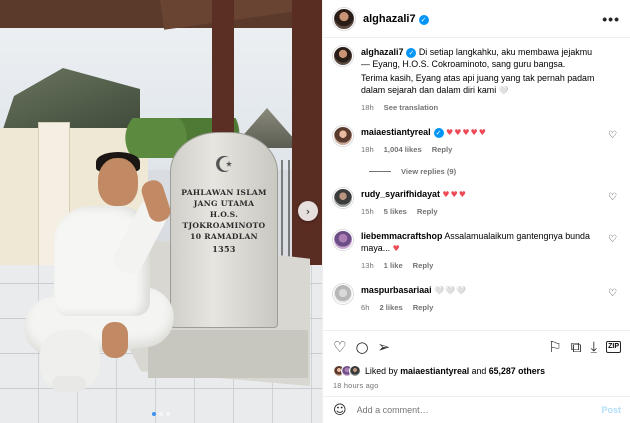 The width and height of the screenshot is (630, 423). Describe the element at coordinates (396, 248) in the screenshot. I see `heart-emoji-icon: ♥` at that location.